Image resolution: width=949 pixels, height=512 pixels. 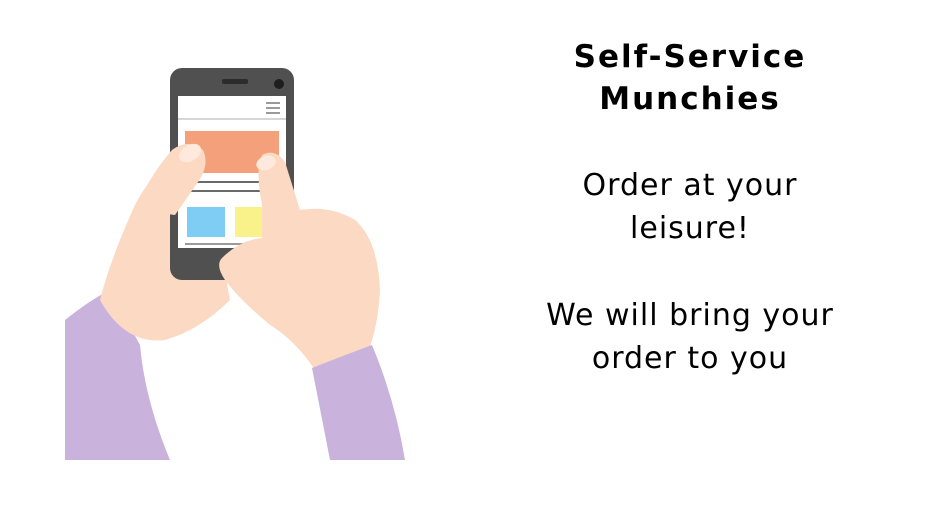 What do you see at coordinates (690, 337) in the screenshot?
I see `tagline-delivery: We will bring your order to you` at bounding box center [690, 337].